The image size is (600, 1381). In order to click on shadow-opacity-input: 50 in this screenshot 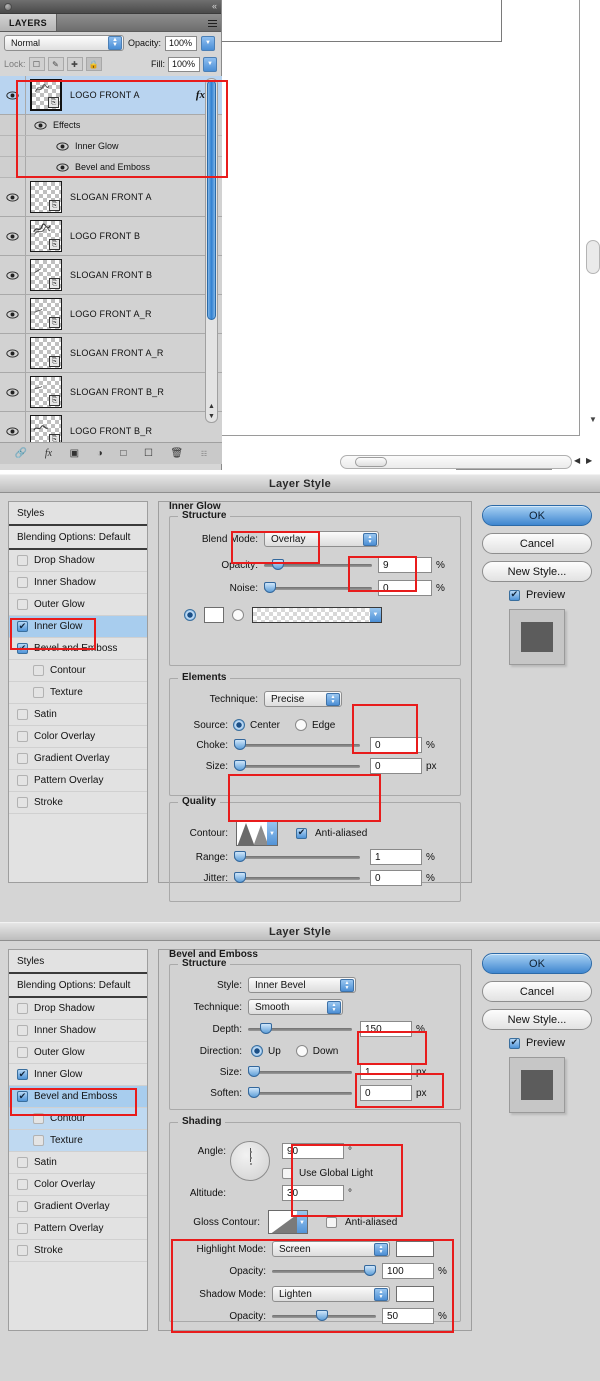, I will do `click(408, 1316)`.